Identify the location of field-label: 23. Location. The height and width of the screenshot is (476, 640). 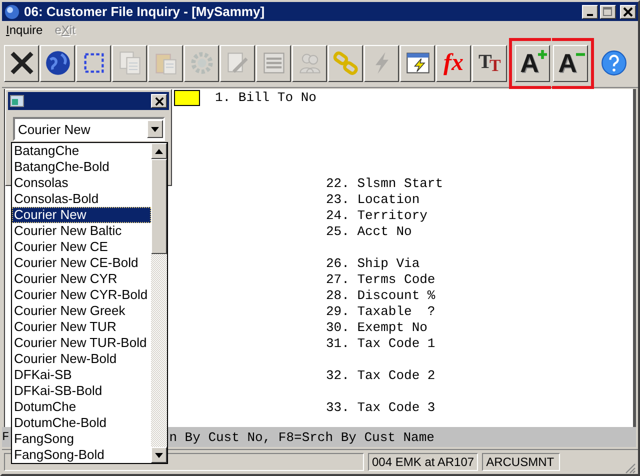
(373, 200).